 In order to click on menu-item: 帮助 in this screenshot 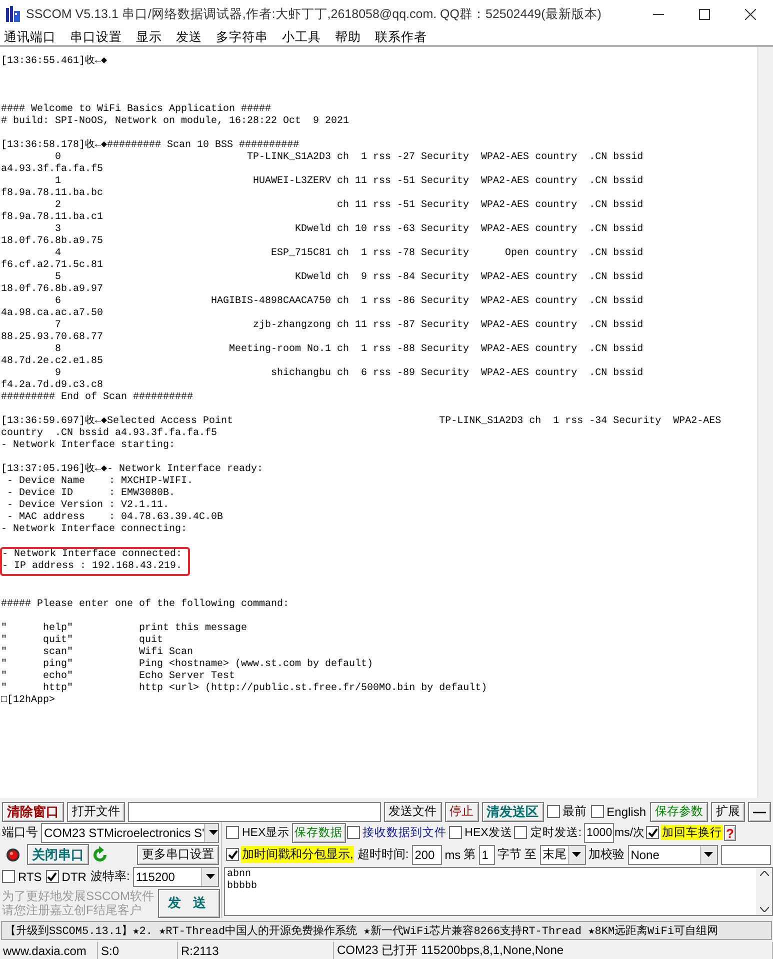, I will do `click(350, 36)`.